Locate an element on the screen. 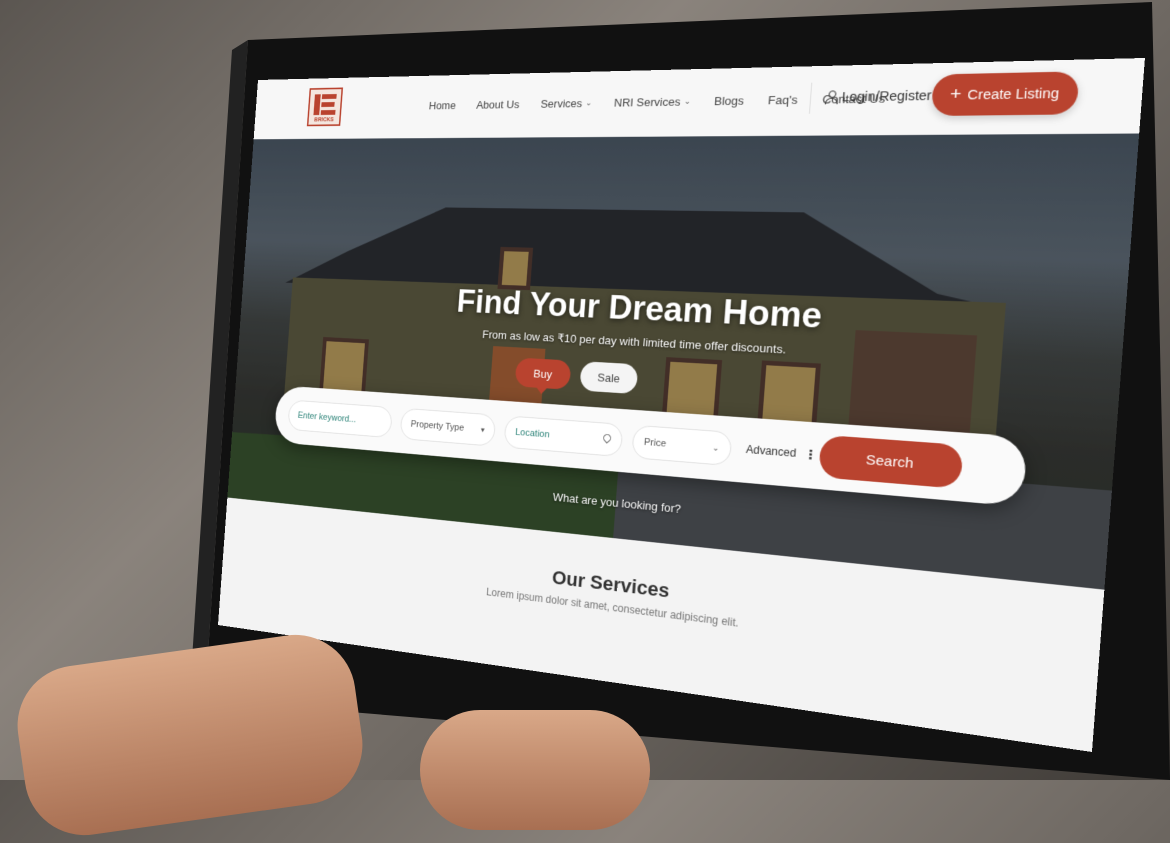 This screenshot has width=1170, height=843. nav-blogs-label: Blogs is located at coordinates (729, 101).